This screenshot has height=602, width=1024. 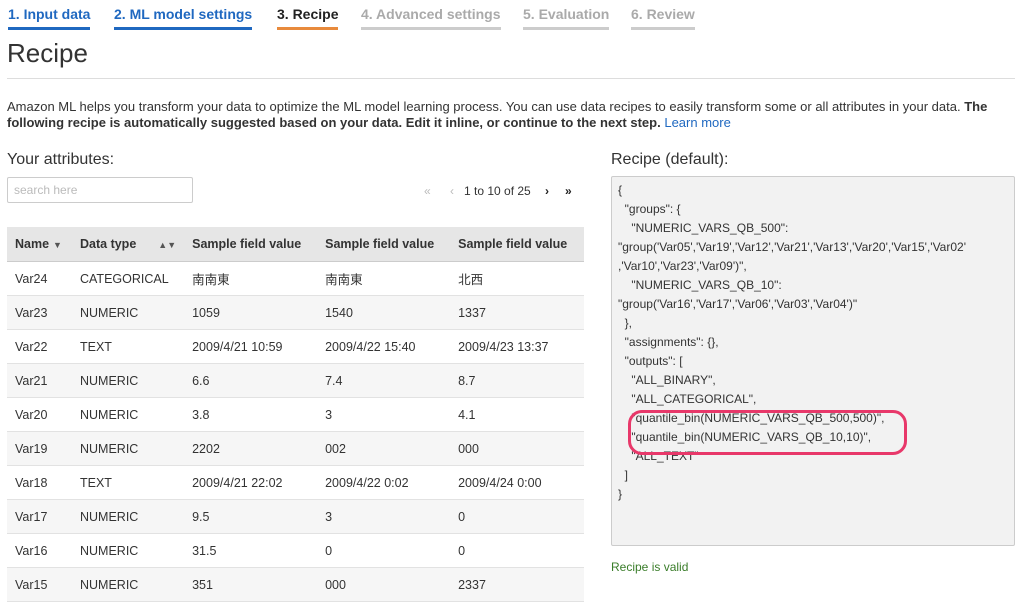 I want to click on table-row: Var19 NUMERIC 2202 002 000, so click(x=295, y=448).